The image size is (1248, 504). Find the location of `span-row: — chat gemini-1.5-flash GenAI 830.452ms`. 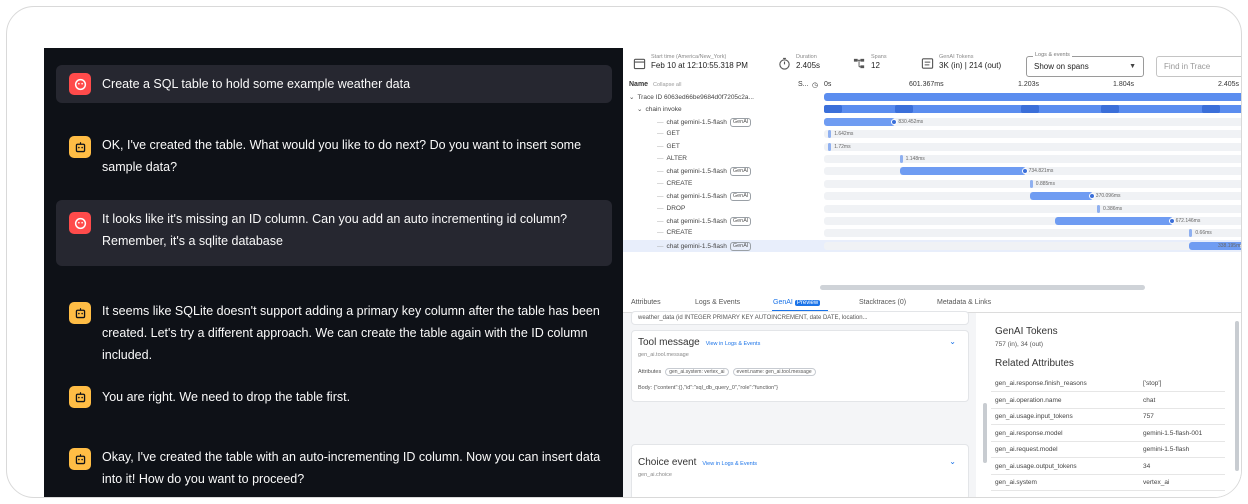

span-row: — chat gemini-1.5-flash GenAI 830.452ms is located at coordinates (932, 122).